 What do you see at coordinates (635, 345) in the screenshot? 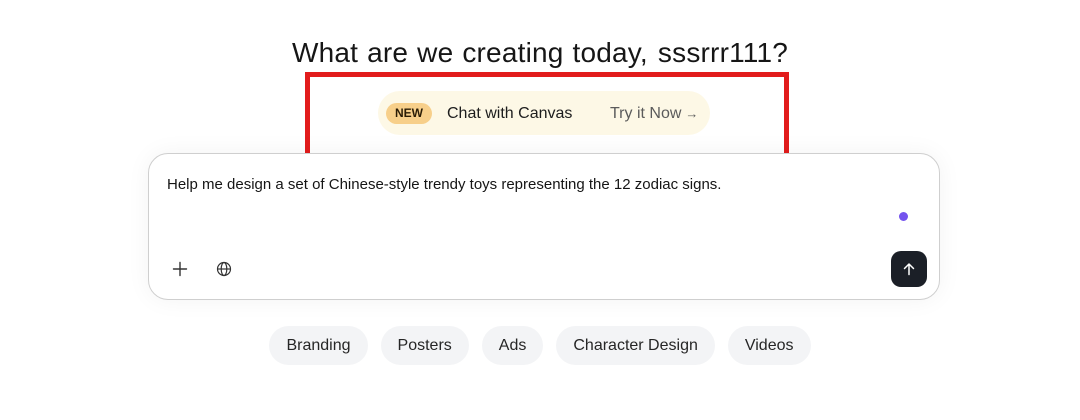
I see `chip-character-design: Character Design` at bounding box center [635, 345].